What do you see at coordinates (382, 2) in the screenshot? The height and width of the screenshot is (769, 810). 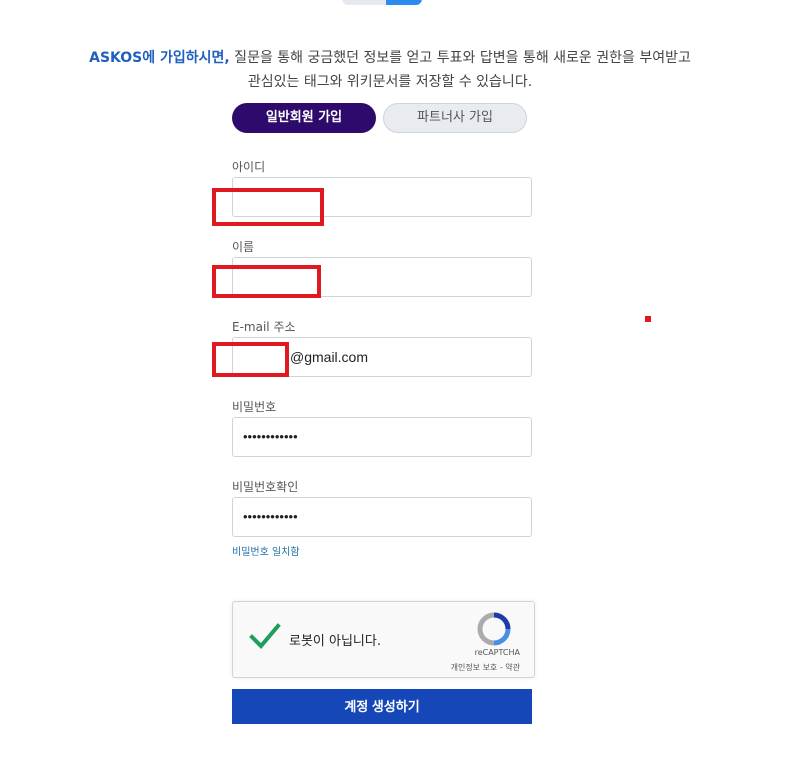 I see `top-logo` at bounding box center [382, 2].